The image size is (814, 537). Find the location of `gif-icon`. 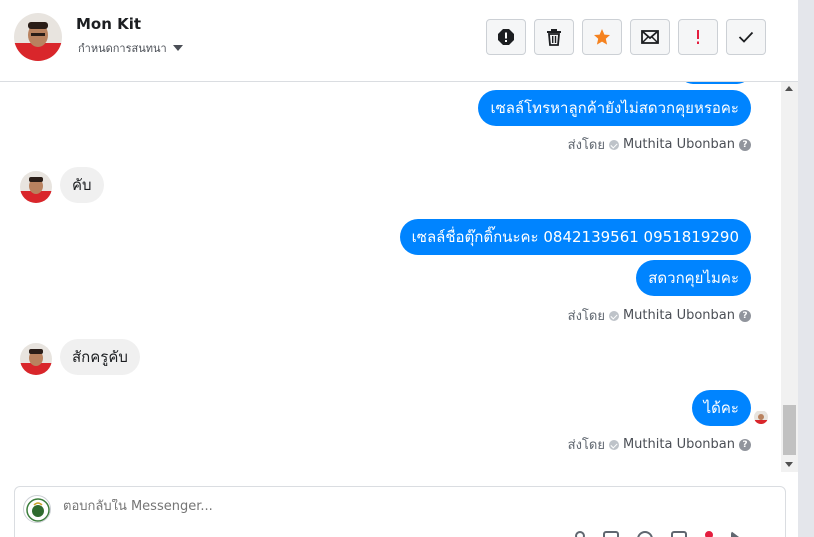

gif-icon is located at coordinates (679, 534).